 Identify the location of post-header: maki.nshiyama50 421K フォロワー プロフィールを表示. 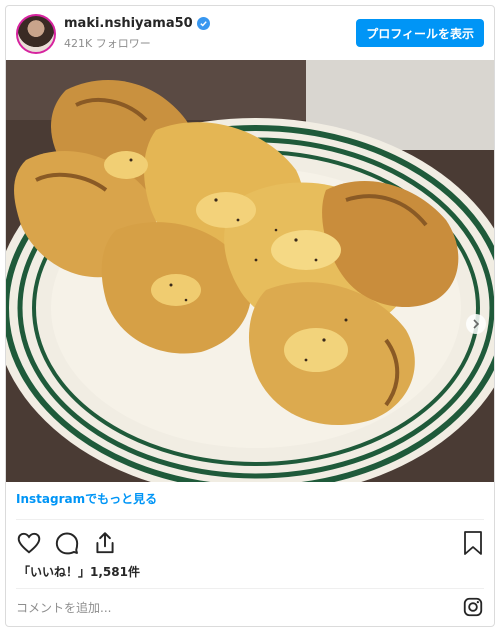
(250, 33).